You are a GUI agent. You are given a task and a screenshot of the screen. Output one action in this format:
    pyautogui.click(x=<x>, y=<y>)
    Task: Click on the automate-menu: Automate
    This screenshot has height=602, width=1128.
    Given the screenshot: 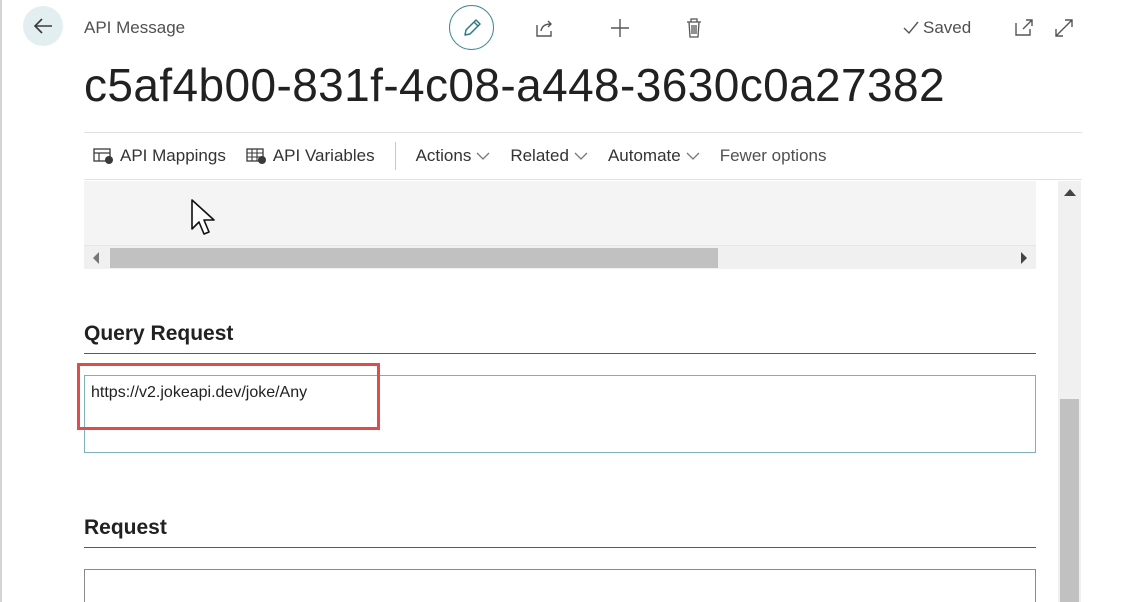 What is the action you would take?
    pyautogui.click(x=654, y=156)
    